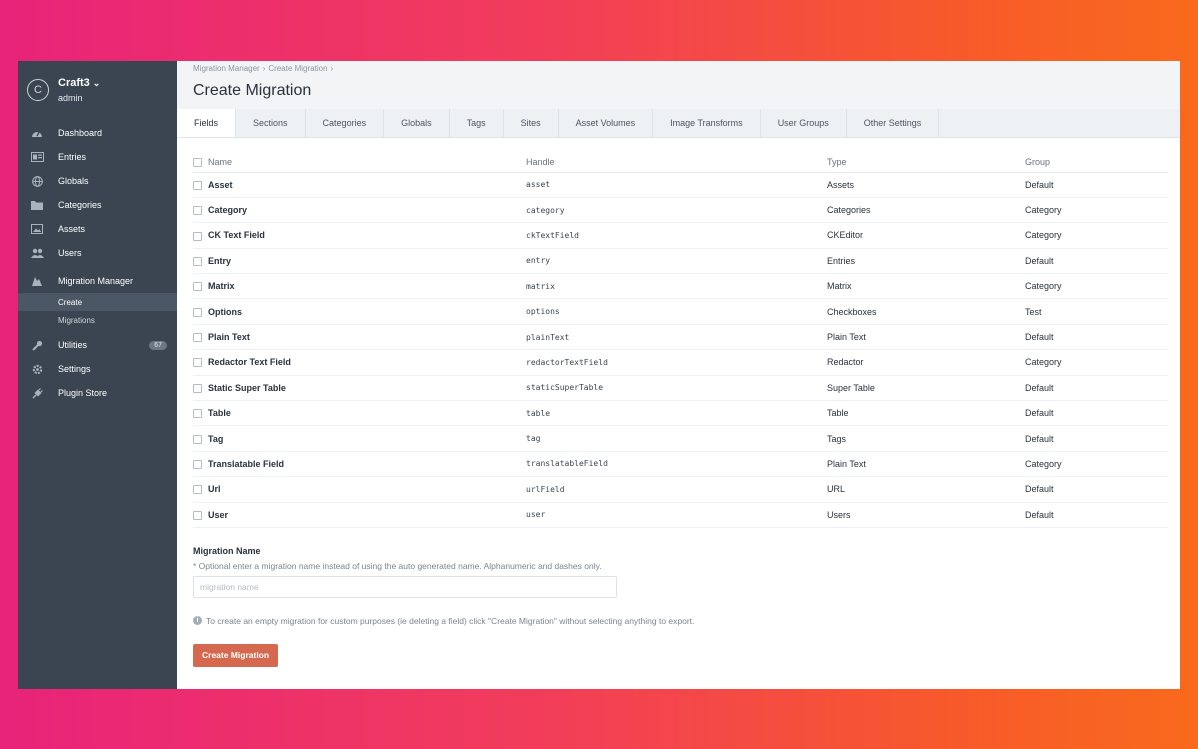  I want to click on tab-sections: Sections, so click(271, 123).